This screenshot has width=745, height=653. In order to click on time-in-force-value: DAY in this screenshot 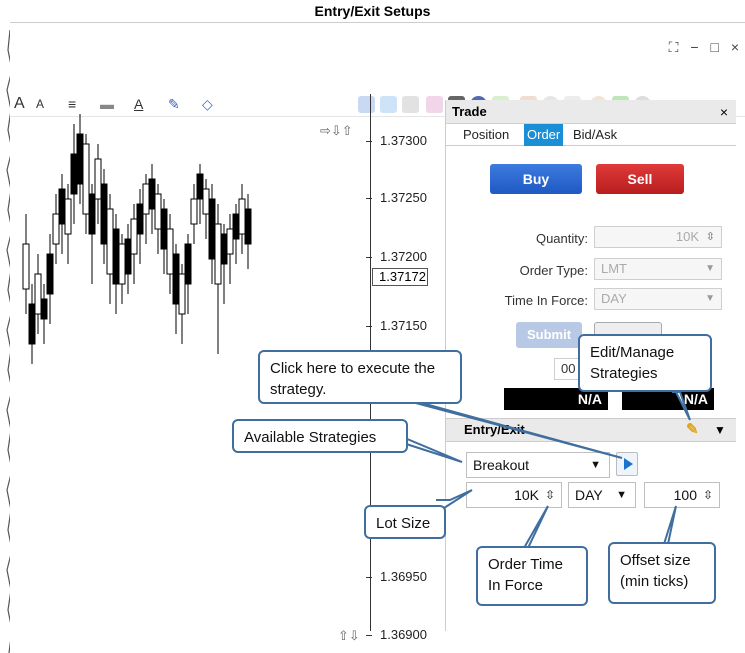, I will do `click(614, 298)`.